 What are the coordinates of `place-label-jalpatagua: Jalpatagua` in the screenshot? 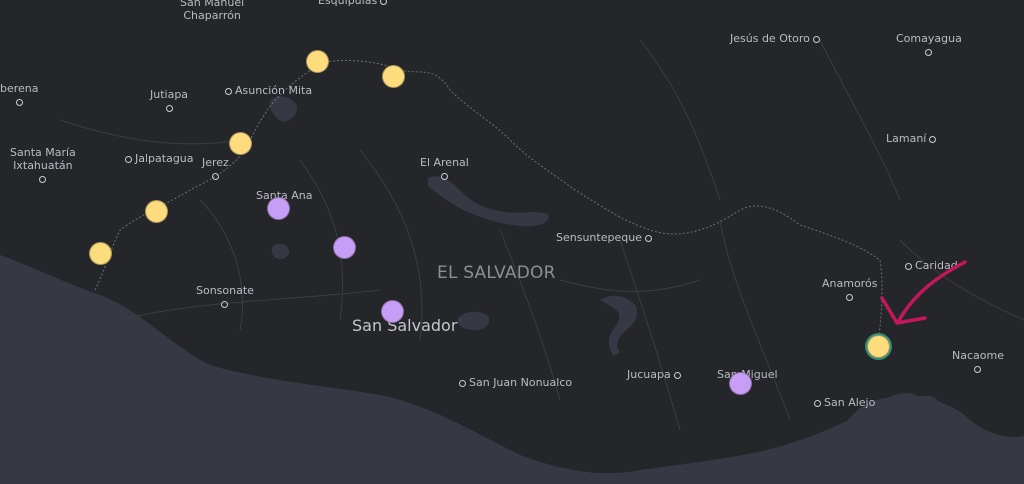 It's located at (158, 158).